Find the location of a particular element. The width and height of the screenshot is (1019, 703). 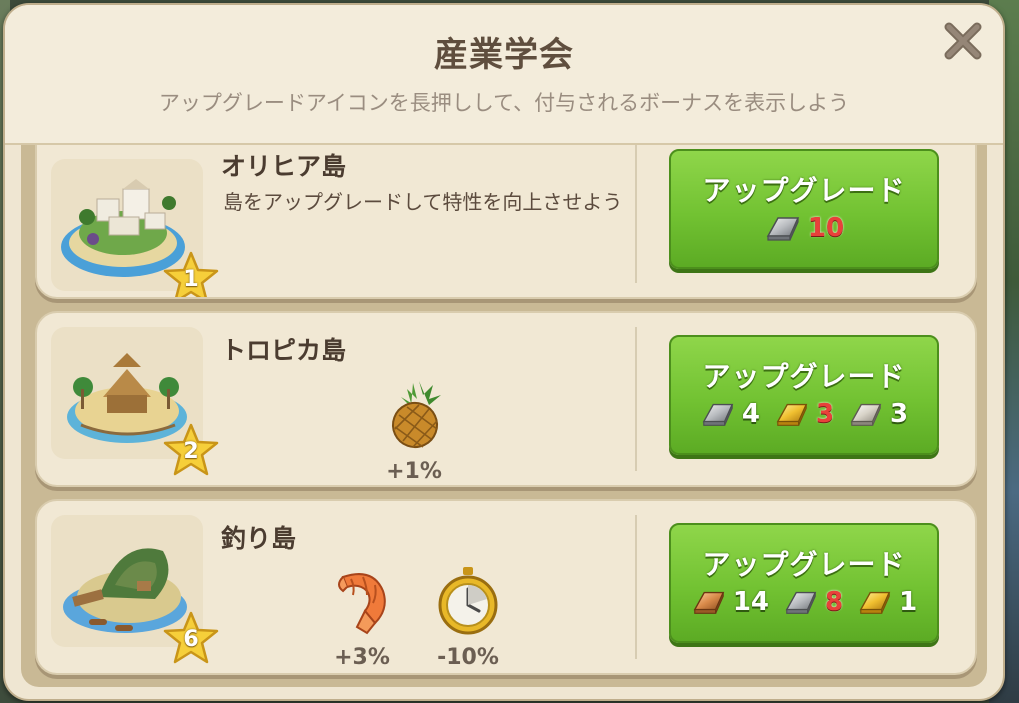

island-description: 島をアップグレードして特性を向上させよう is located at coordinates (423, 202).